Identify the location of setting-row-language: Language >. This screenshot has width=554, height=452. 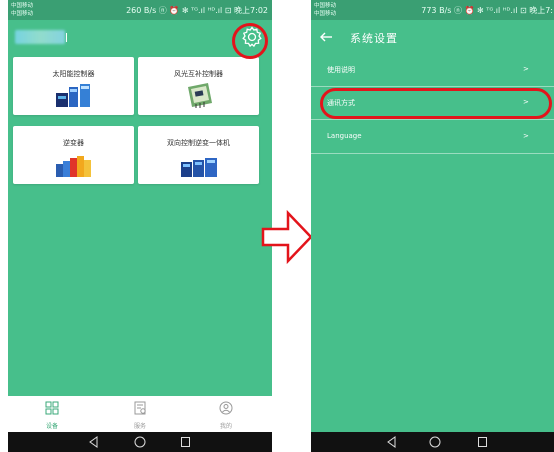
(432, 138).